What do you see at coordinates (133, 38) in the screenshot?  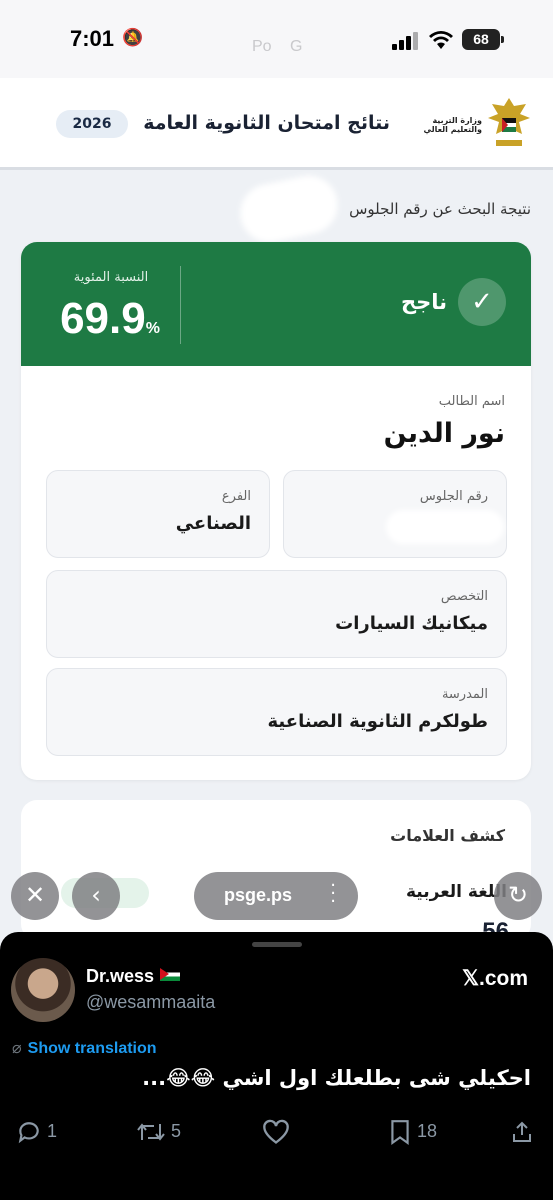 I see `bell-muted-icon: 🔕` at bounding box center [133, 38].